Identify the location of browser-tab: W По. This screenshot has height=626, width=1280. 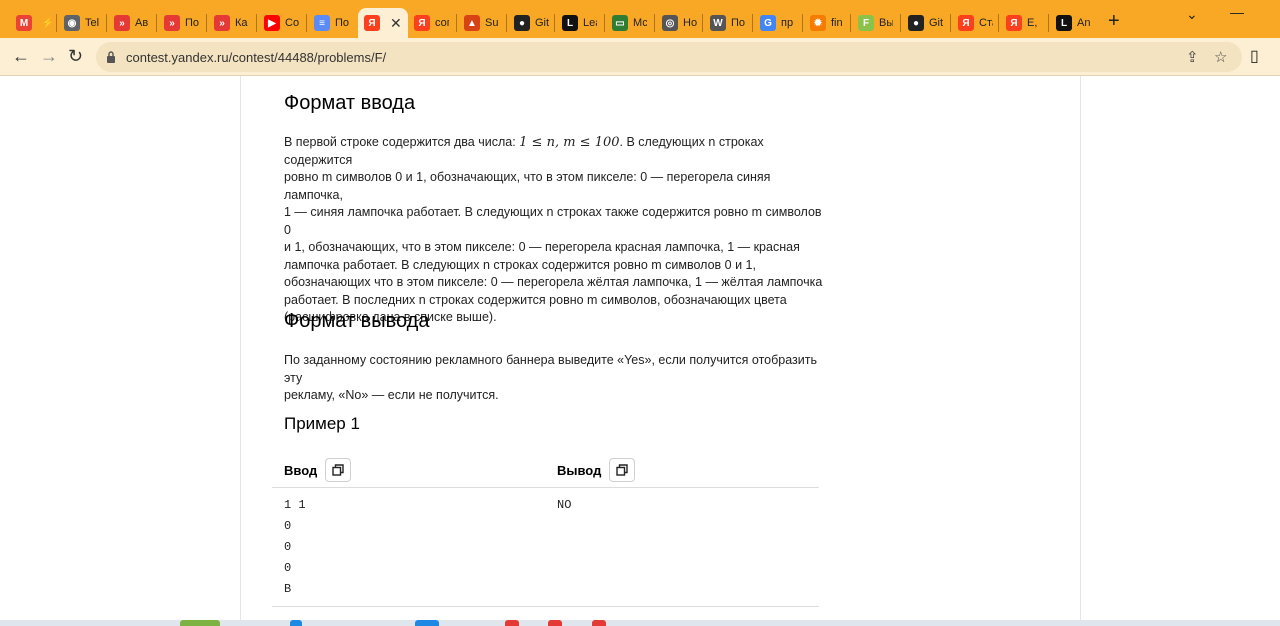
(724, 23).